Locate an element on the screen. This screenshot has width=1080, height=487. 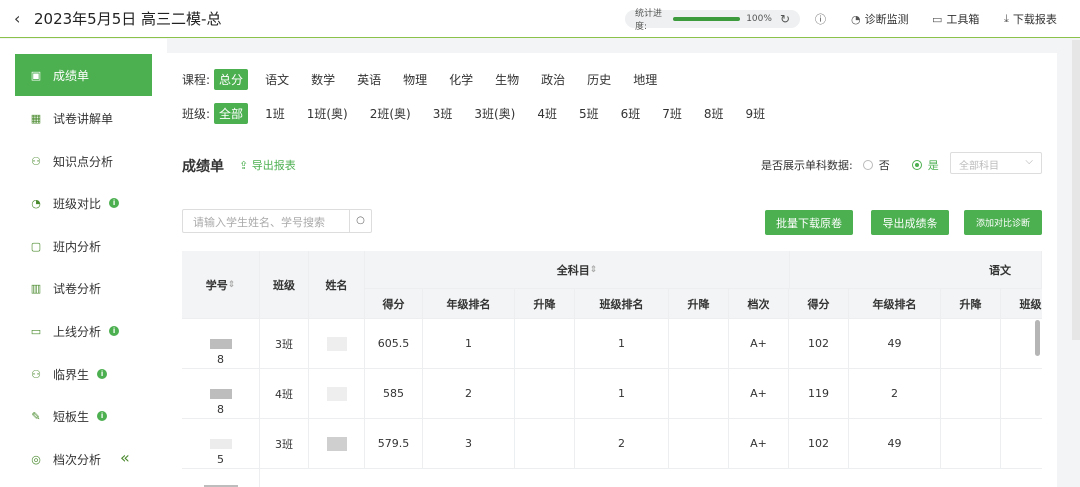
table-row-class: 3班 is located at coordinates (284, 344).